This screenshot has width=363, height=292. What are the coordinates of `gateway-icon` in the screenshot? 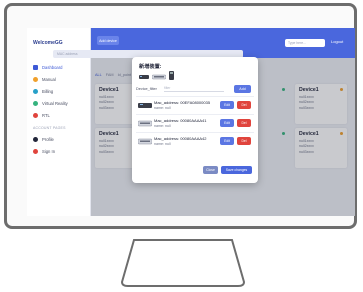 It's located at (171, 75).